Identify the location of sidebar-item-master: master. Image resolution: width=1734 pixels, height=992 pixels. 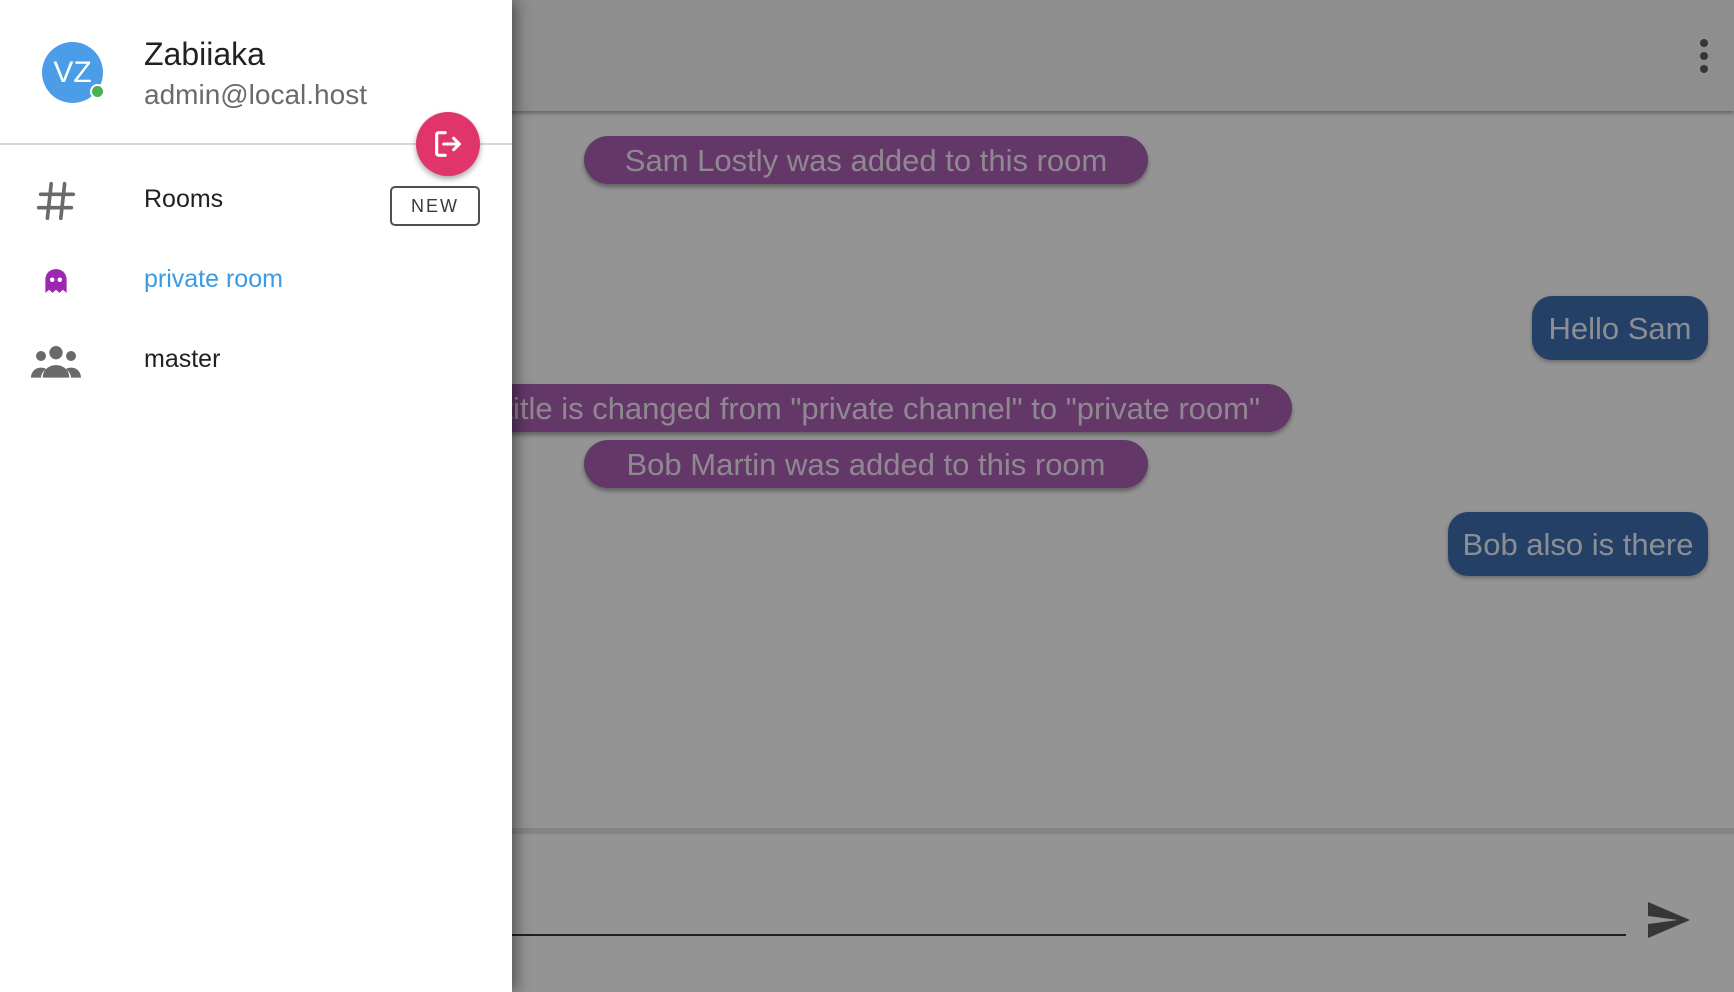
(256, 361).